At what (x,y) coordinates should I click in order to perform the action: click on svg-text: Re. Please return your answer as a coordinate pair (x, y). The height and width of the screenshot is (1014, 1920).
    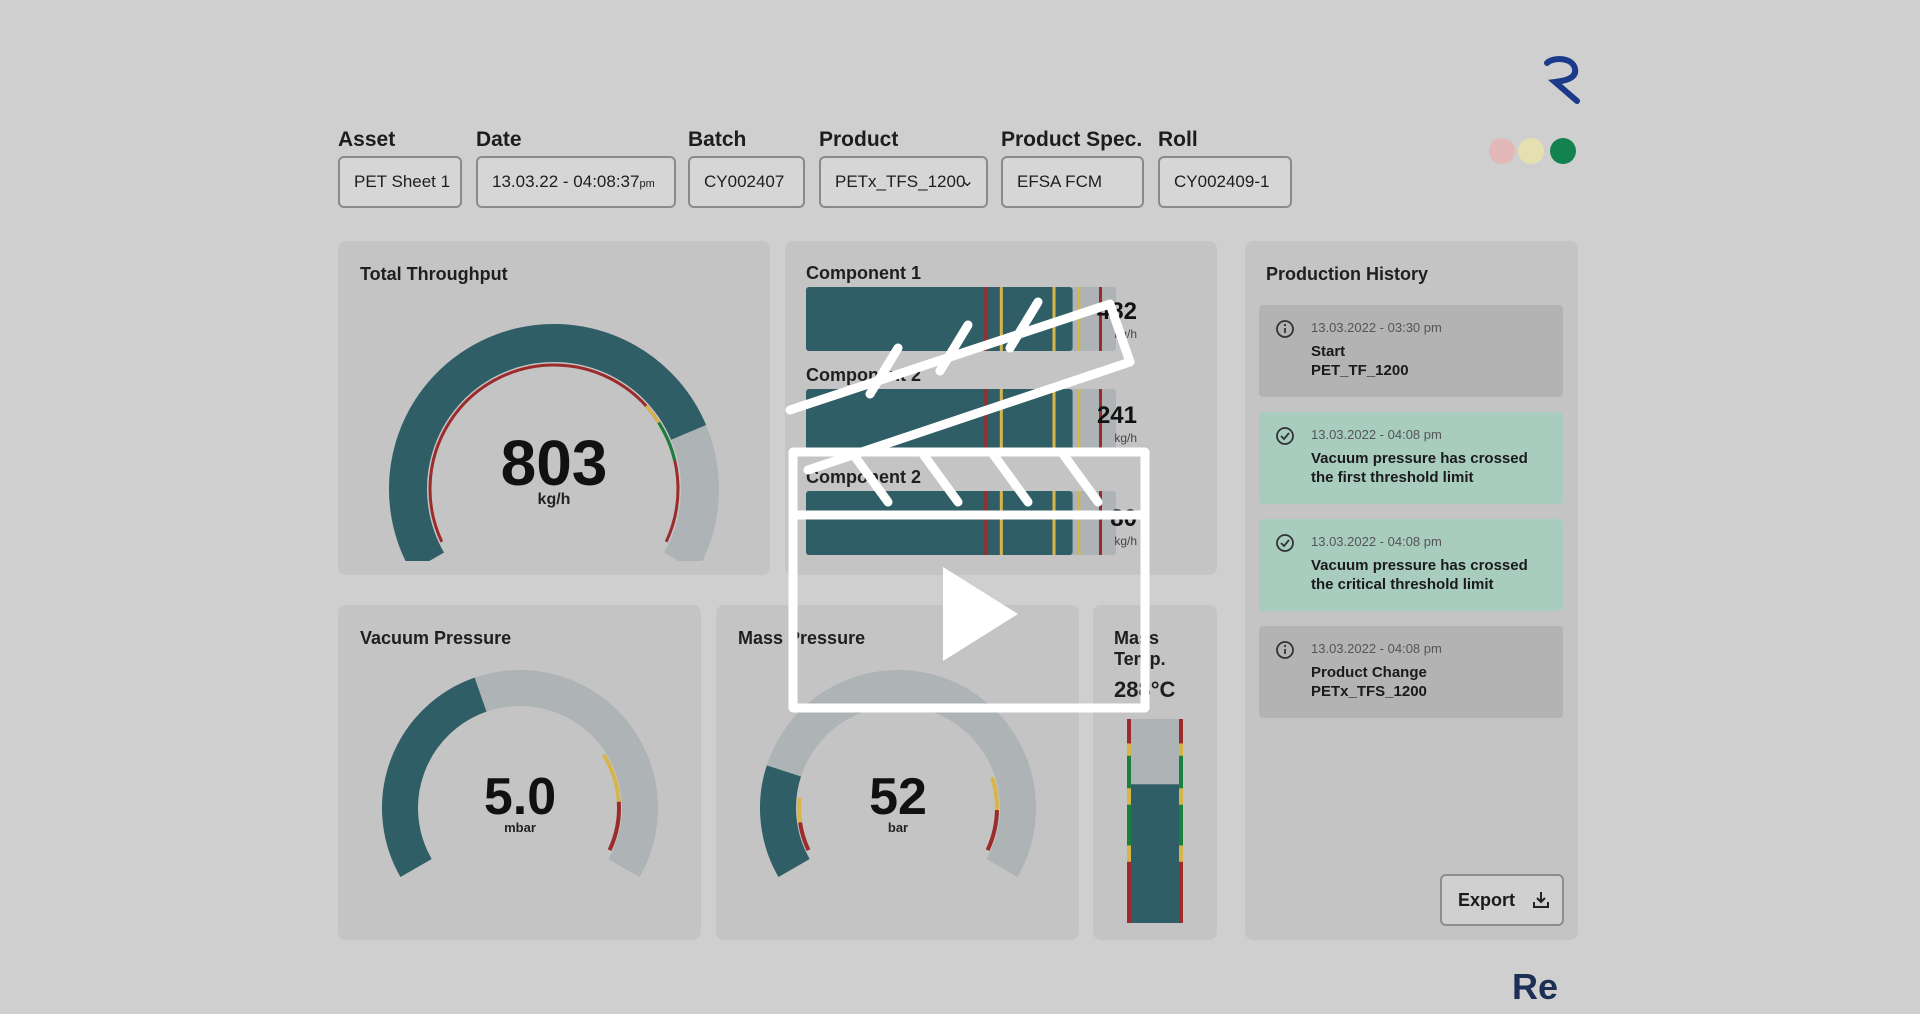
    Looking at the image, I should click on (1535, 987).